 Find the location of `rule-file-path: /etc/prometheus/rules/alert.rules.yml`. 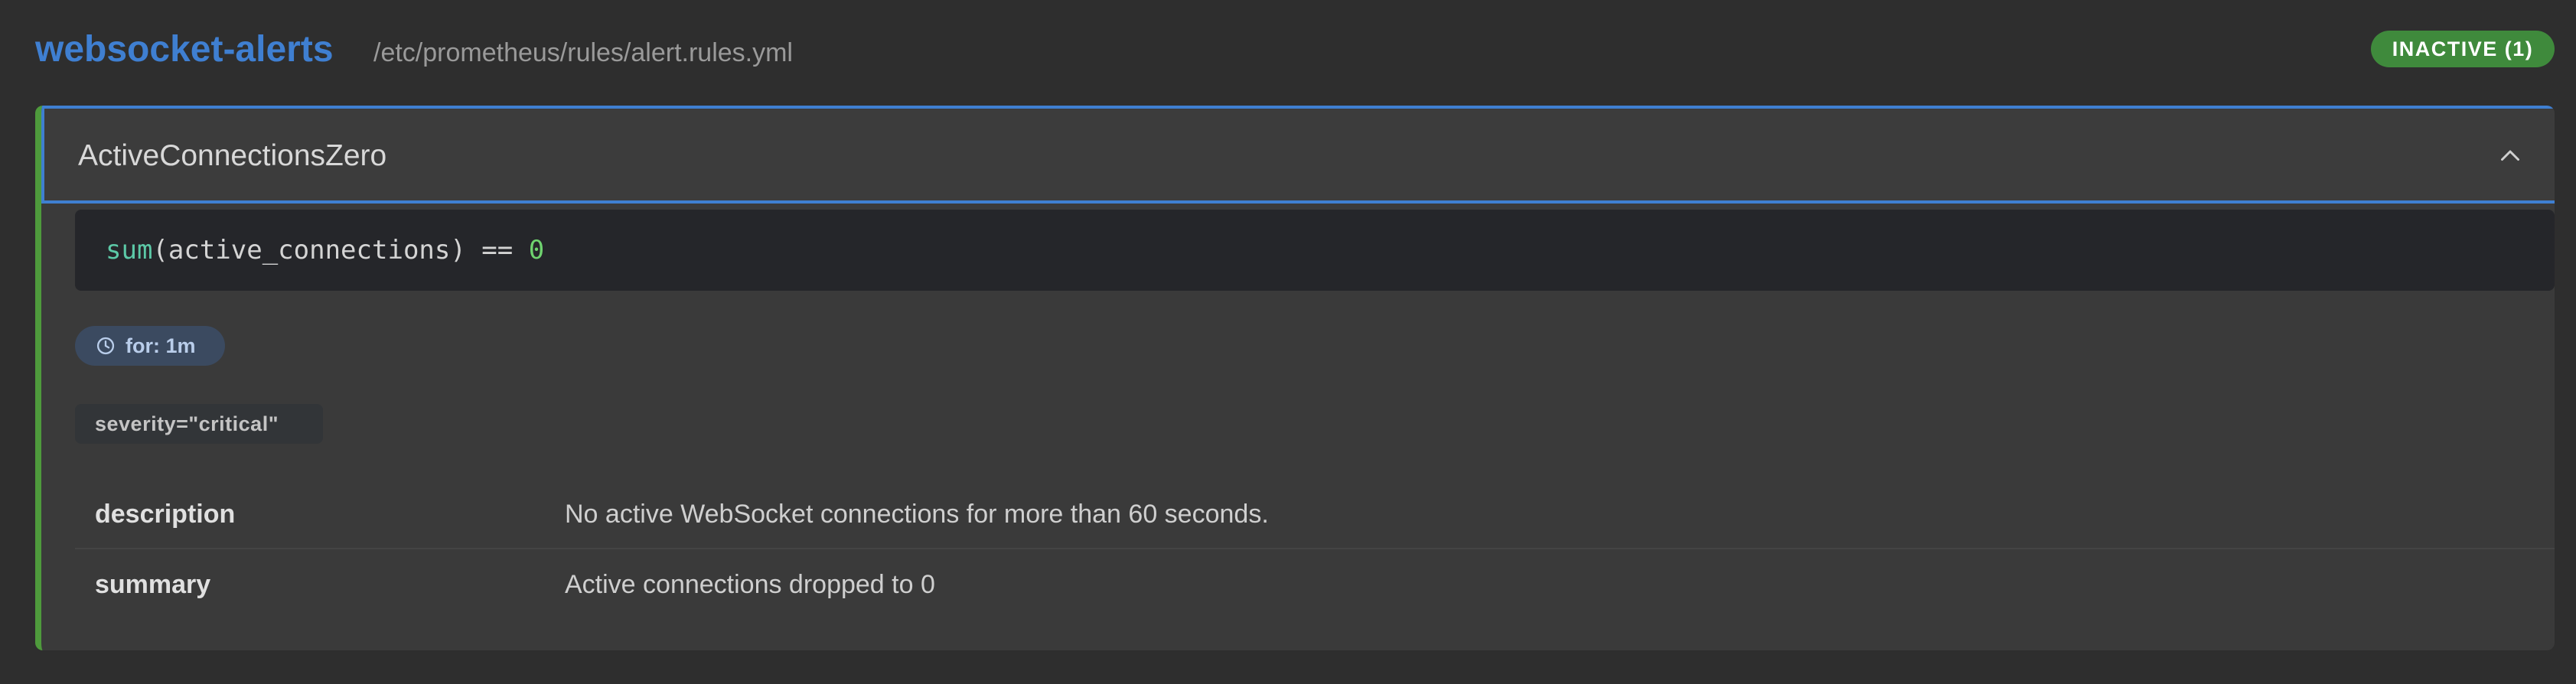

rule-file-path: /etc/prometheus/rules/alert.rules.yml is located at coordinates (583, 53).